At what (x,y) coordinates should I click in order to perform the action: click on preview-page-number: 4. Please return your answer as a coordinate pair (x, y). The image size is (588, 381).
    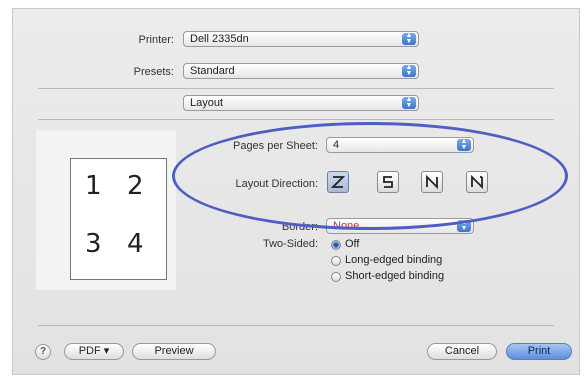
    Looking at the image, I should click on (135, 244).